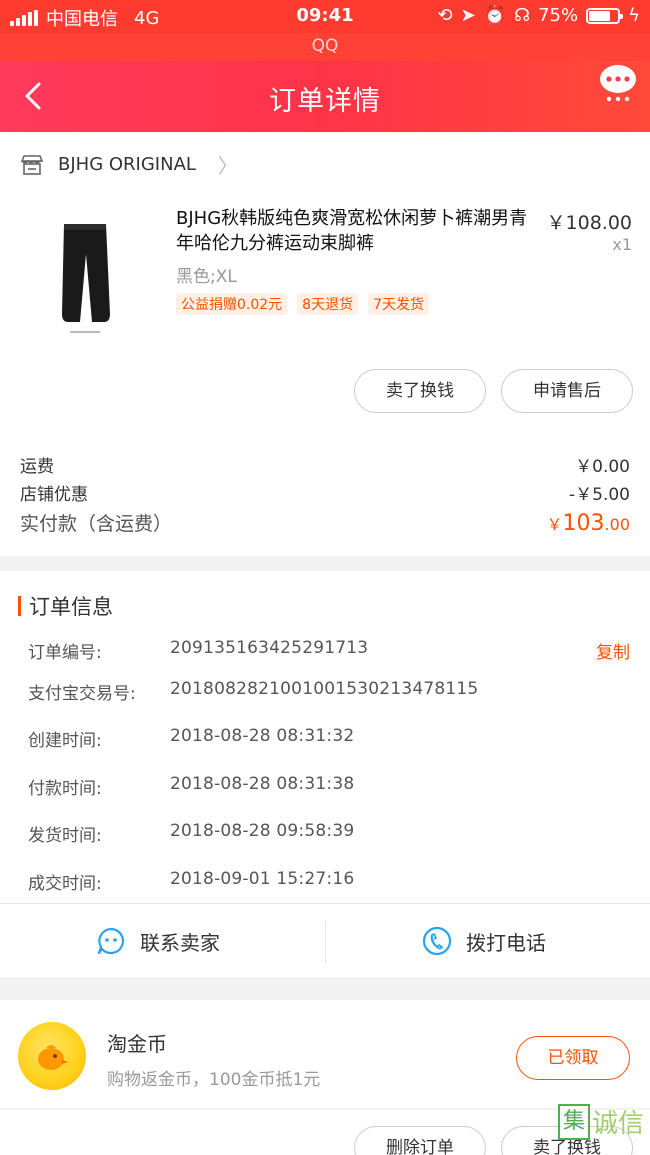 The width and height of the screenshot is (650, 1155). What do you see at coordinates (52, 1056) in the screenshot?
I see `gold-coin-icon` at bounding box center [52, 1056].